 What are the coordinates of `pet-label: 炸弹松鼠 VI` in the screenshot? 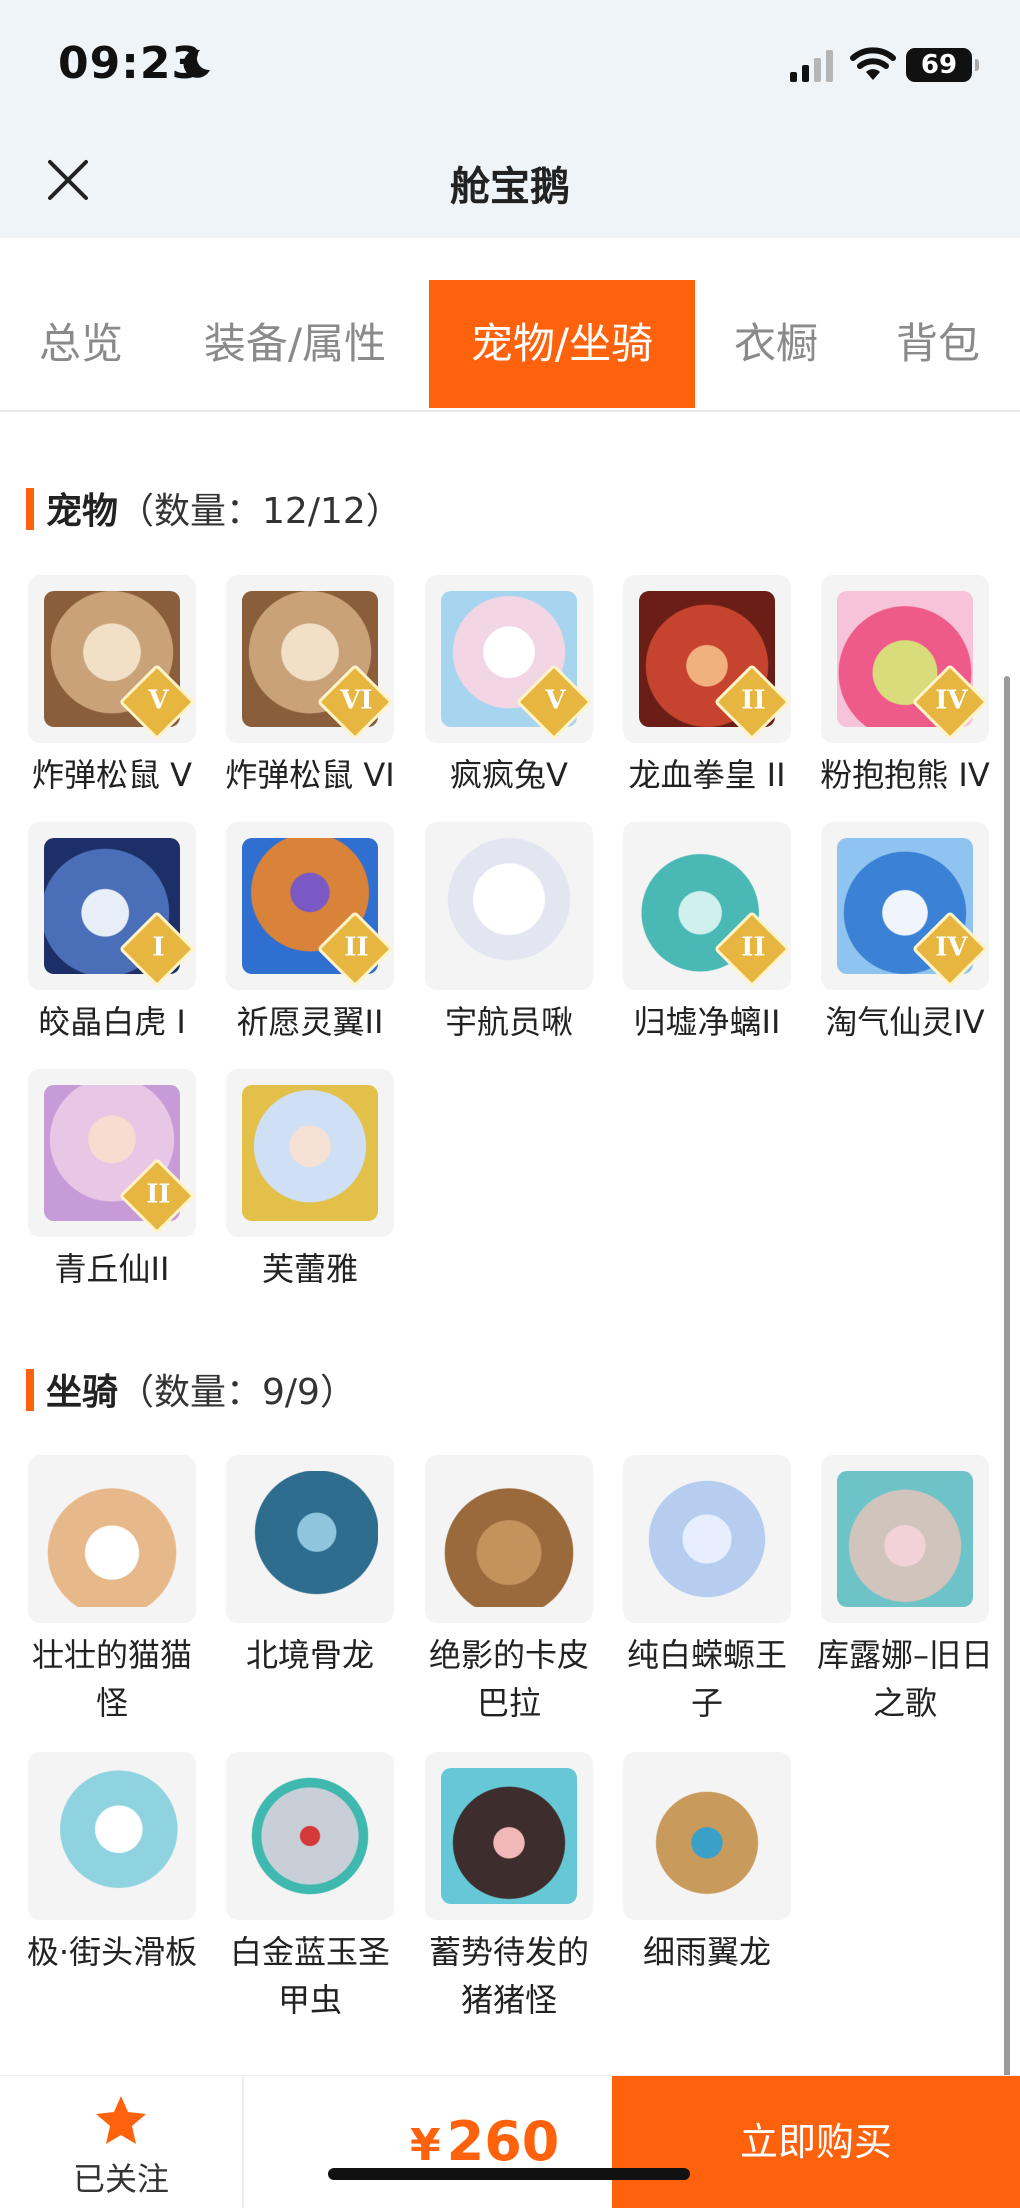 It's located at (310, 775).